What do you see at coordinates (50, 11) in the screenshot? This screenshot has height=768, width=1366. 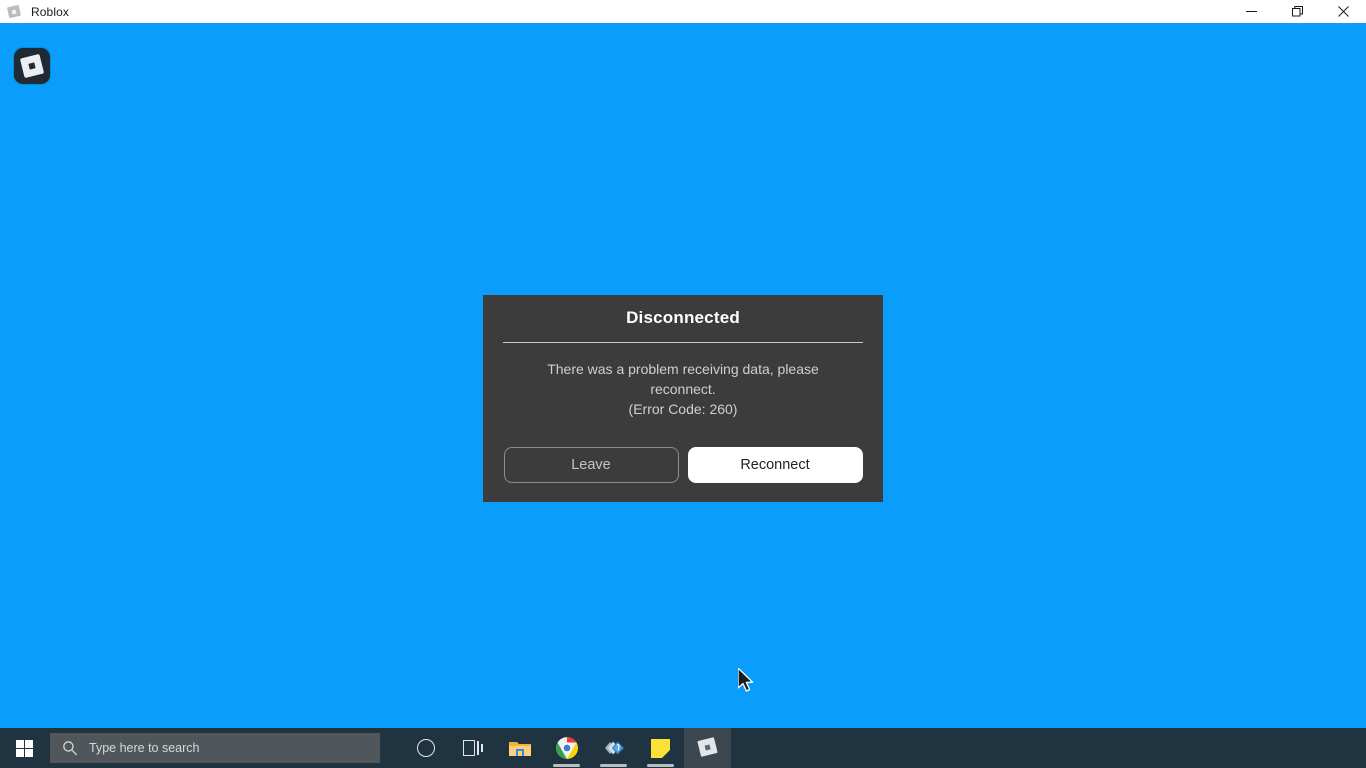 I see `window-title: Roblox` at bounding box center [50, 11].